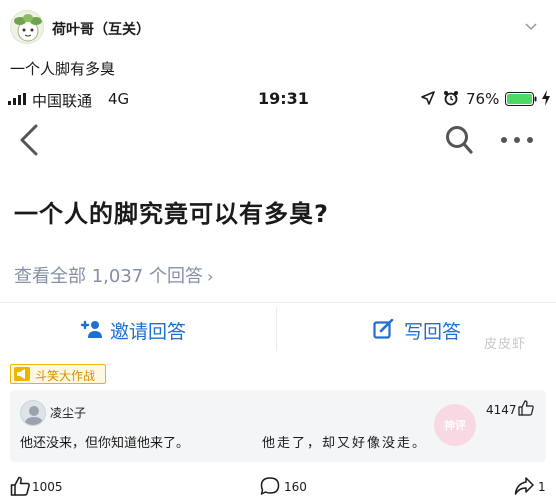 This screenshot has width=556, height=504. I want to click on comment-like-count: 4147, so click(501, 410).